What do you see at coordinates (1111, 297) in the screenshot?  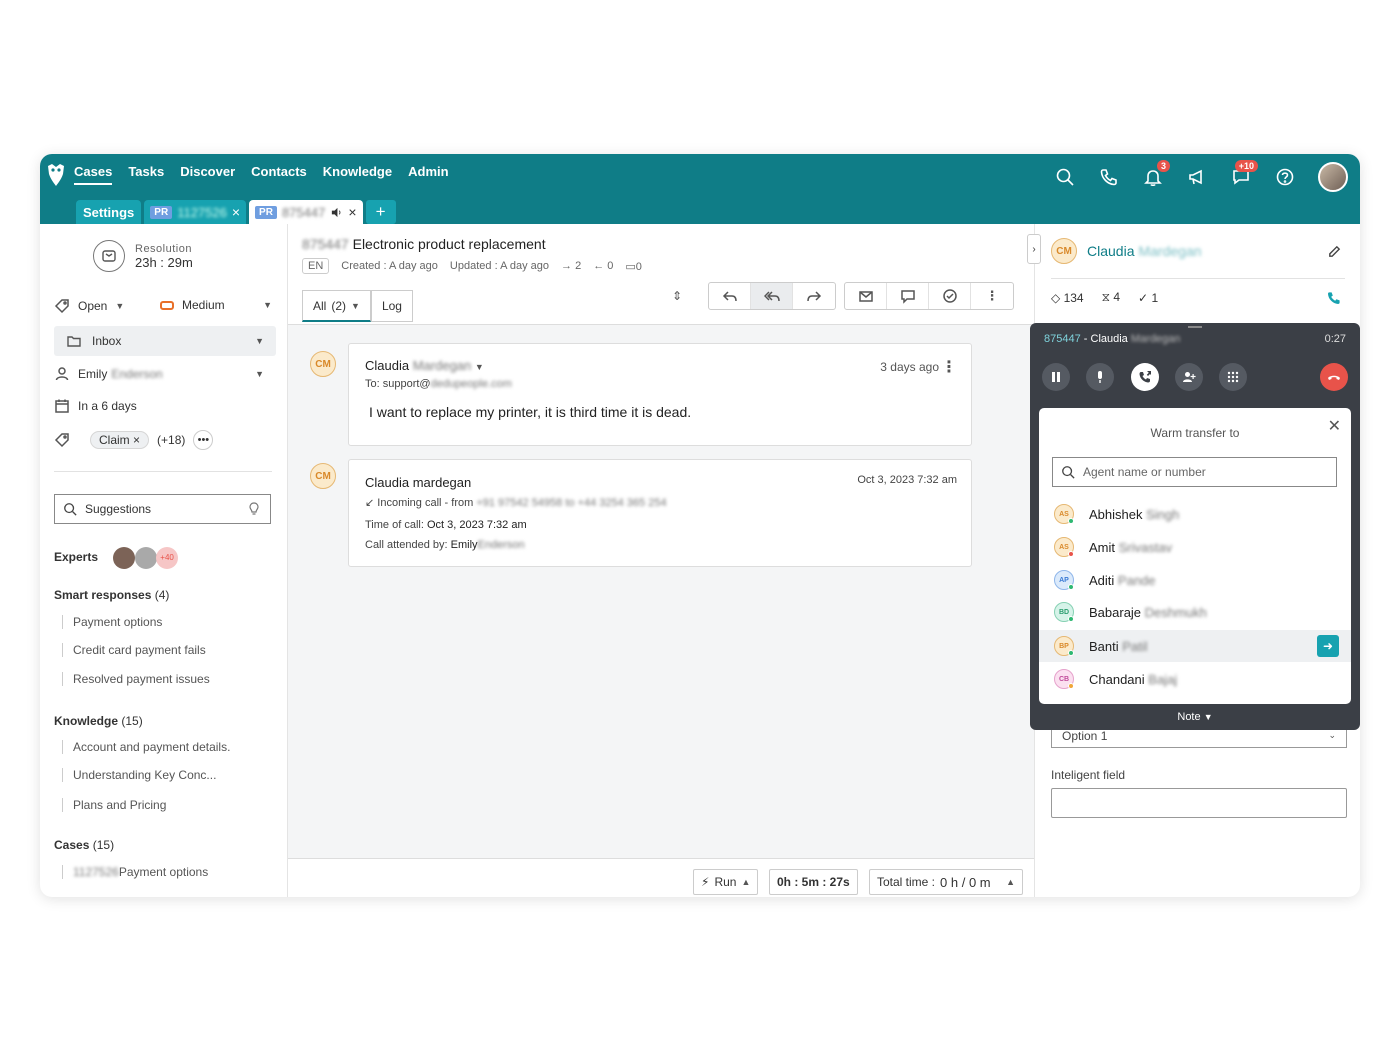 I see `pending-stat: ⧖ 4` at bounding box center [1111, 297].